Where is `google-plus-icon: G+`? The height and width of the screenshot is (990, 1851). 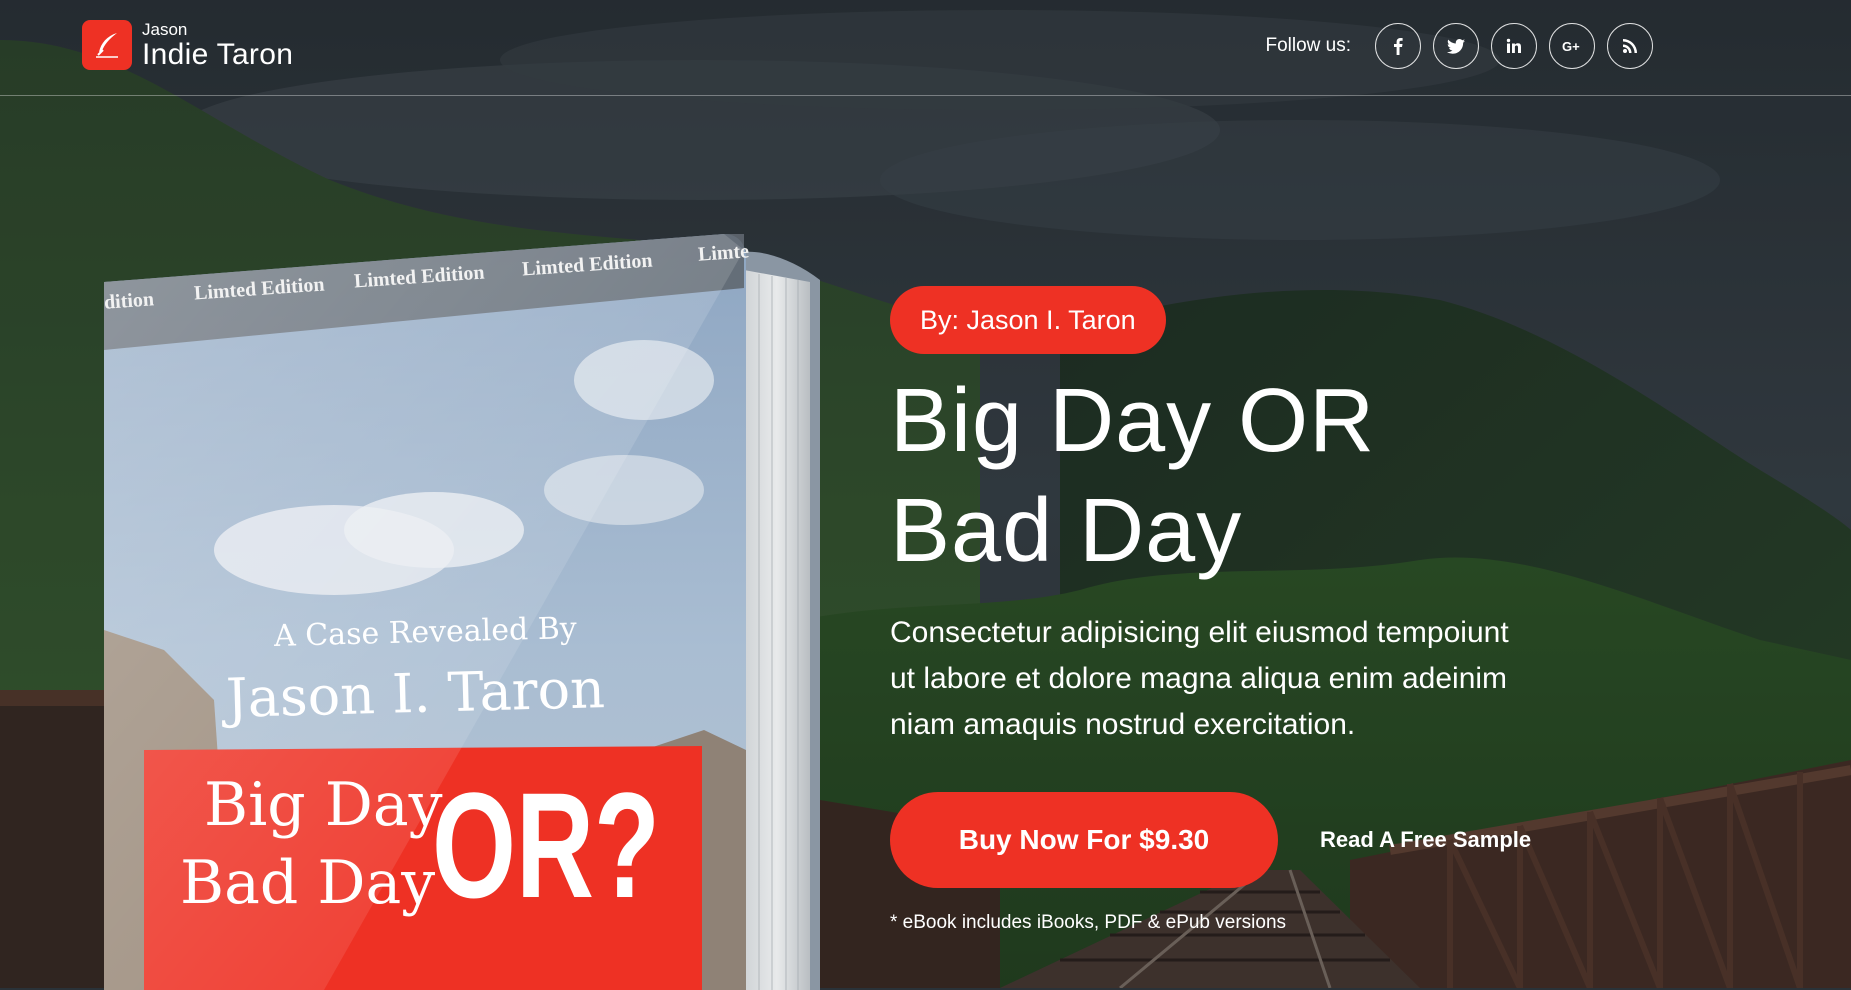 google-plus-icon: G+ is located at coordinates (1572, 46).